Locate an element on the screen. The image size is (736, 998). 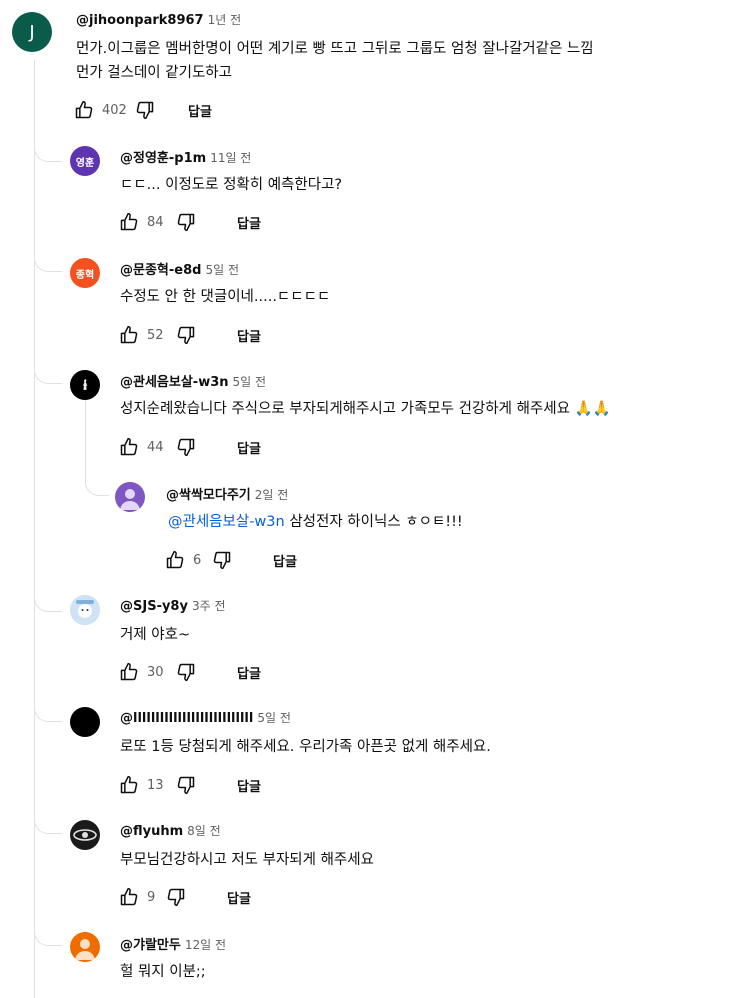
comment-author: @싹싹모다주기 2일 전 is located at coordinates (227, 493).